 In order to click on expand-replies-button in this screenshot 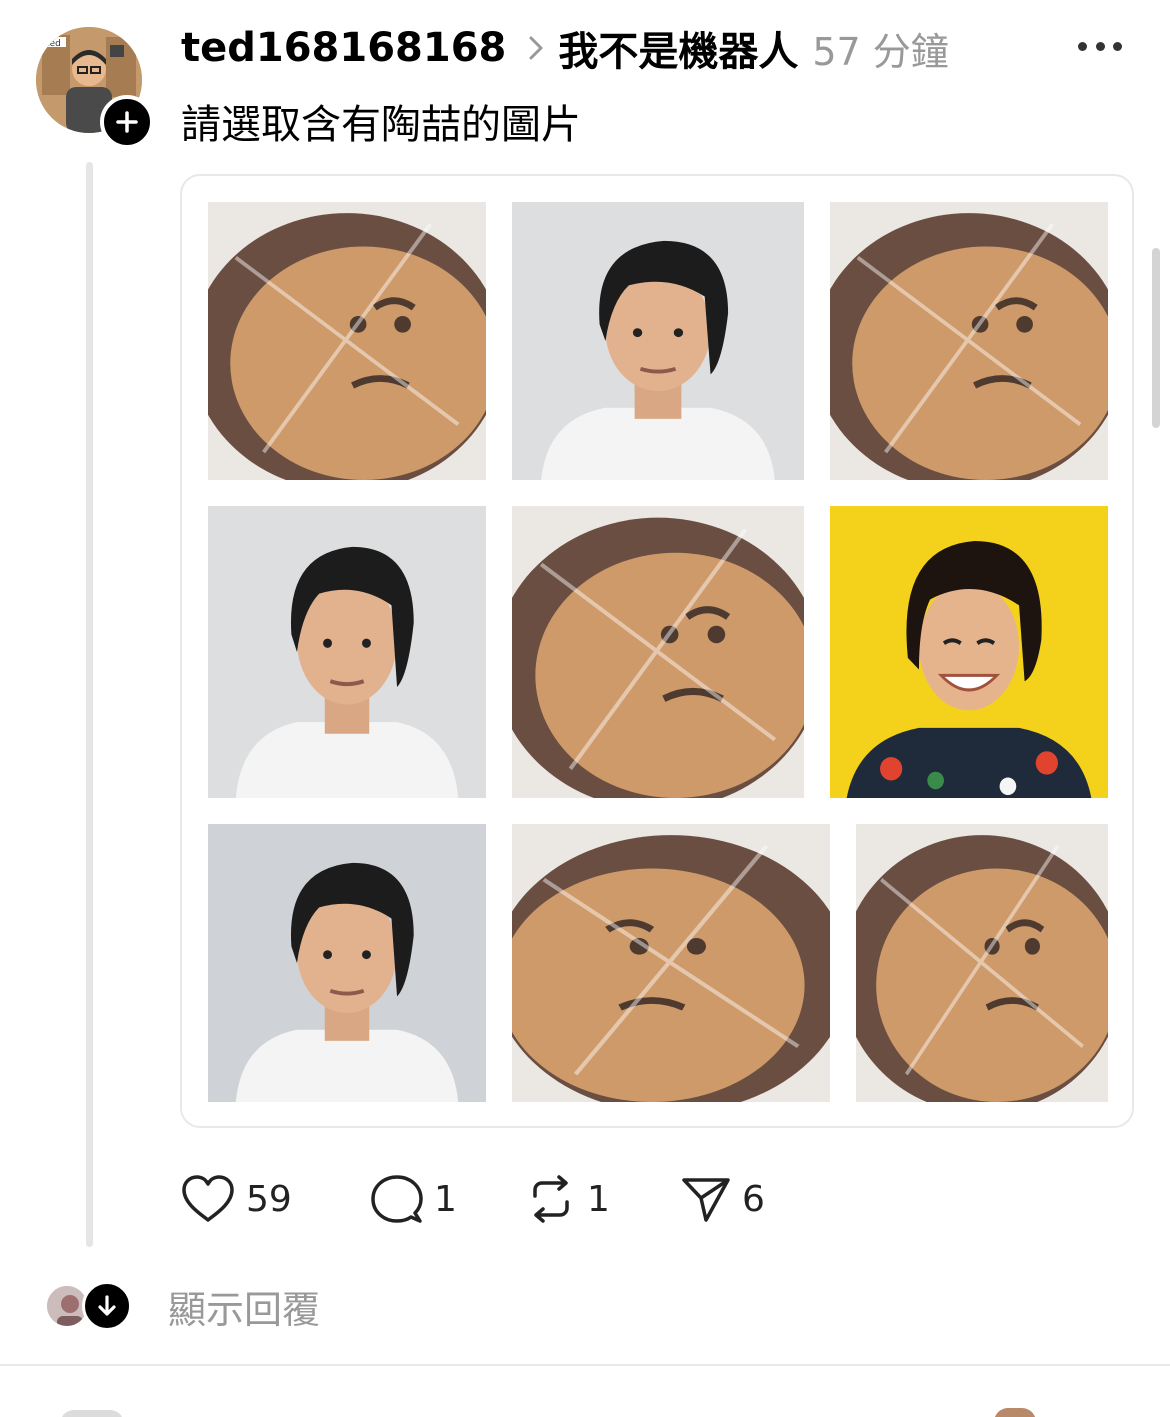, I will do `click(107, 1306)`.